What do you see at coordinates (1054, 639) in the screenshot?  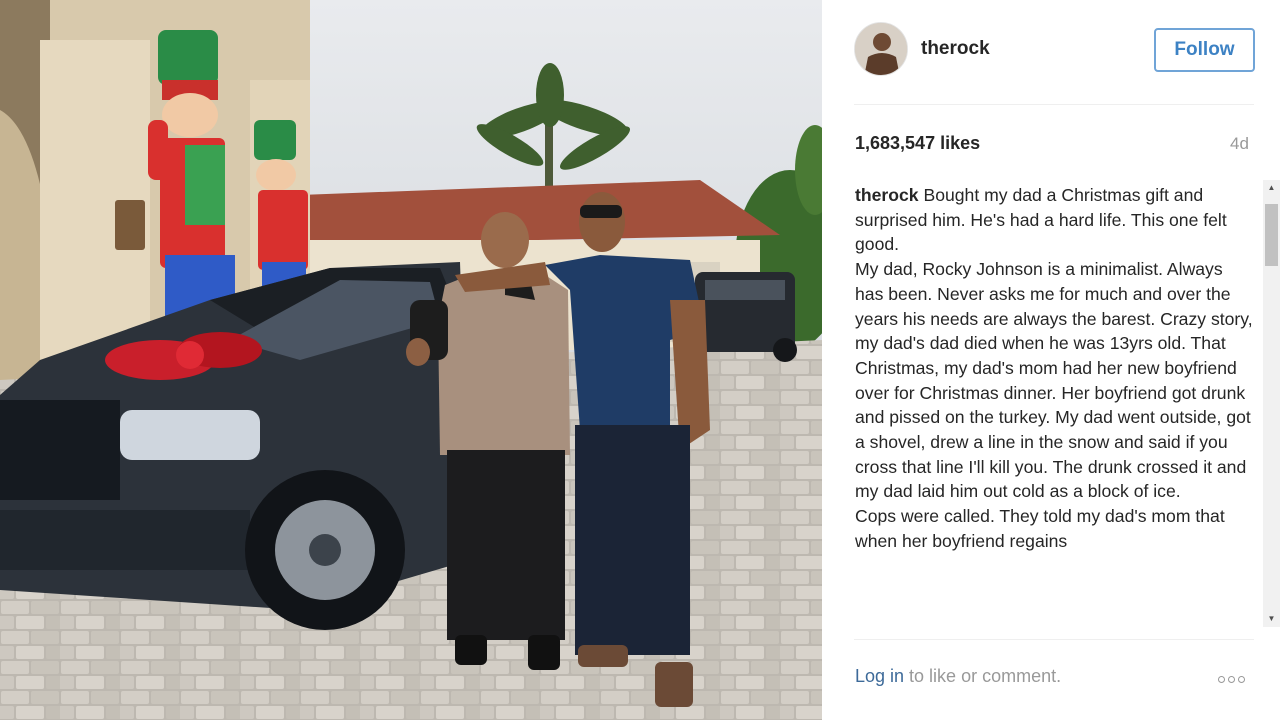 I see `footer-divider` at bounding box center [1054, 639].